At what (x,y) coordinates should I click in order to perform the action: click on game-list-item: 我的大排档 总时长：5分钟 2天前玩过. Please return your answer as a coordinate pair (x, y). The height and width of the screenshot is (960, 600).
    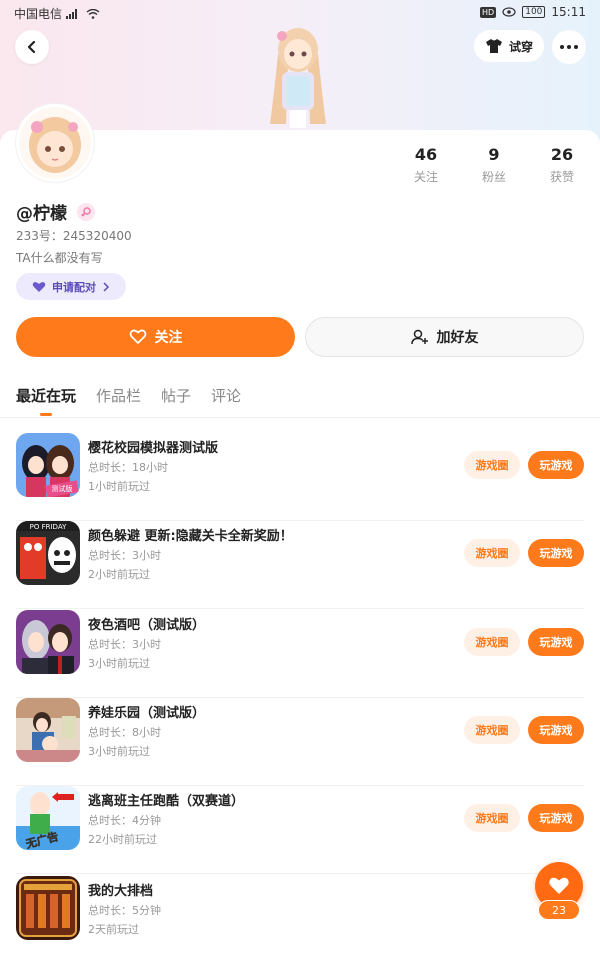
    Looking at the image, I should click on (300, 918).